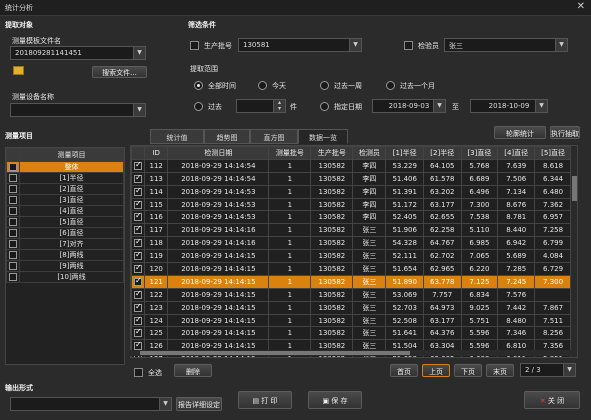  What do you see at coordinates (408, 45) in the screenshot?
I see `inspector-checkbox` at bounding box center [408, 45].